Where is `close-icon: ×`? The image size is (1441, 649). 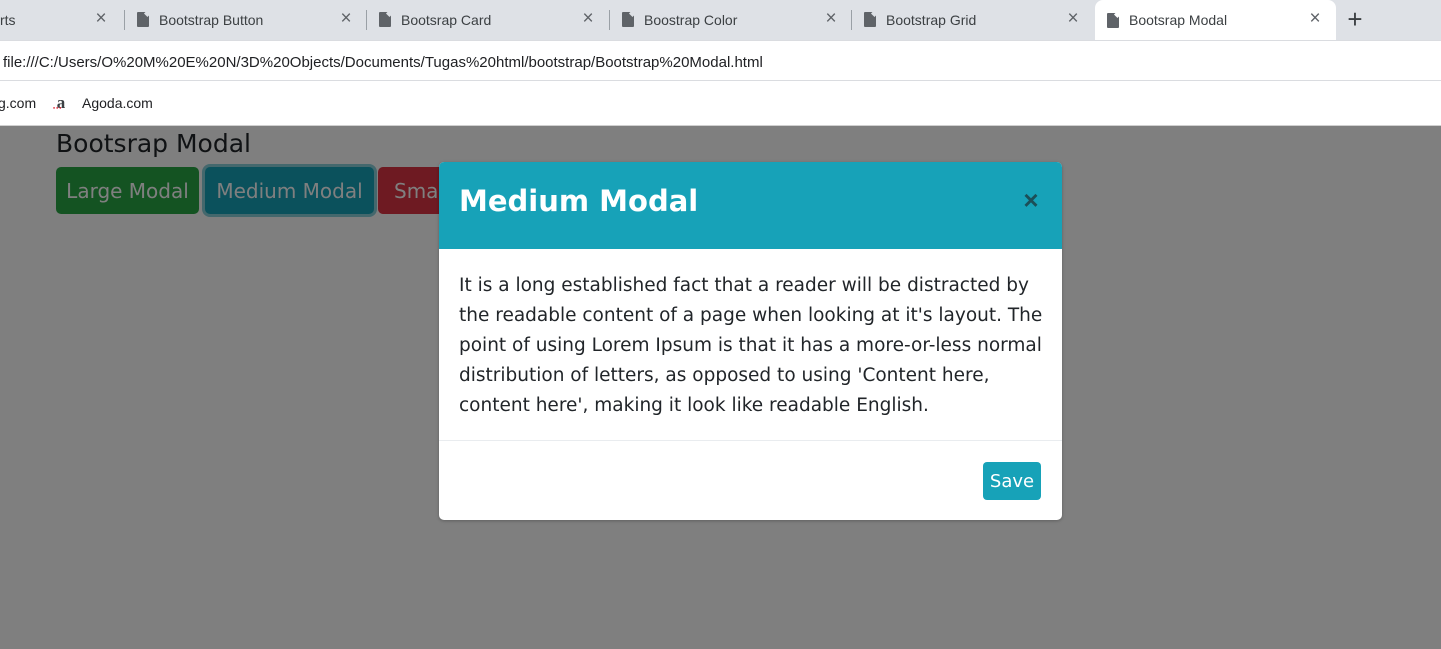 close-icon: × is located at coordinates (1031, 200).